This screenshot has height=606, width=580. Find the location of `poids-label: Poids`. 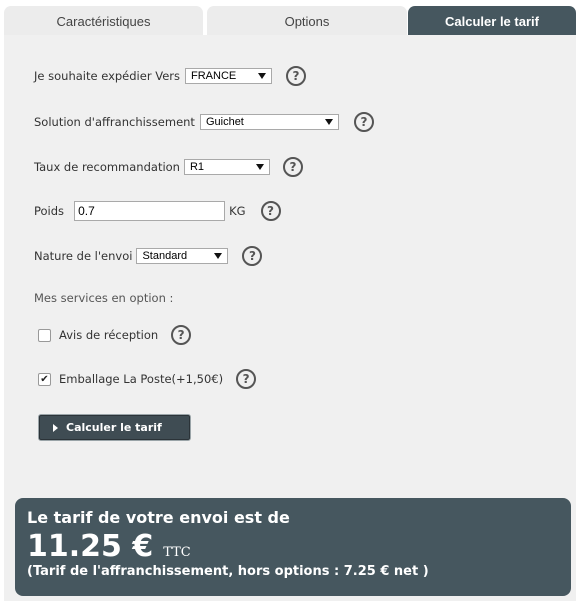

poids-label: Poids is located at coordinates (49, 211).